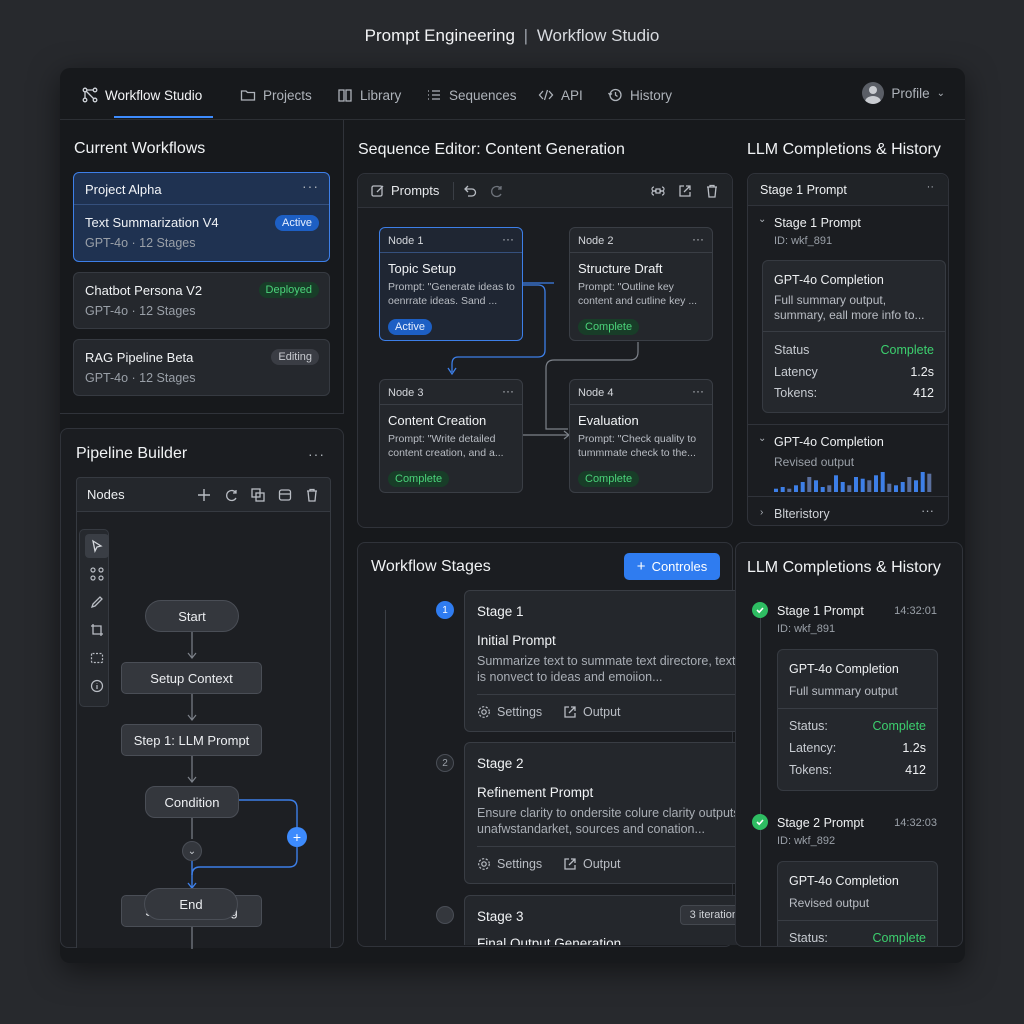 The width and height of the screenshot is (1024, 1024). Describe the element at coordinates (297, 223) in the screenshot. I see `status-badge: Active` at that location.